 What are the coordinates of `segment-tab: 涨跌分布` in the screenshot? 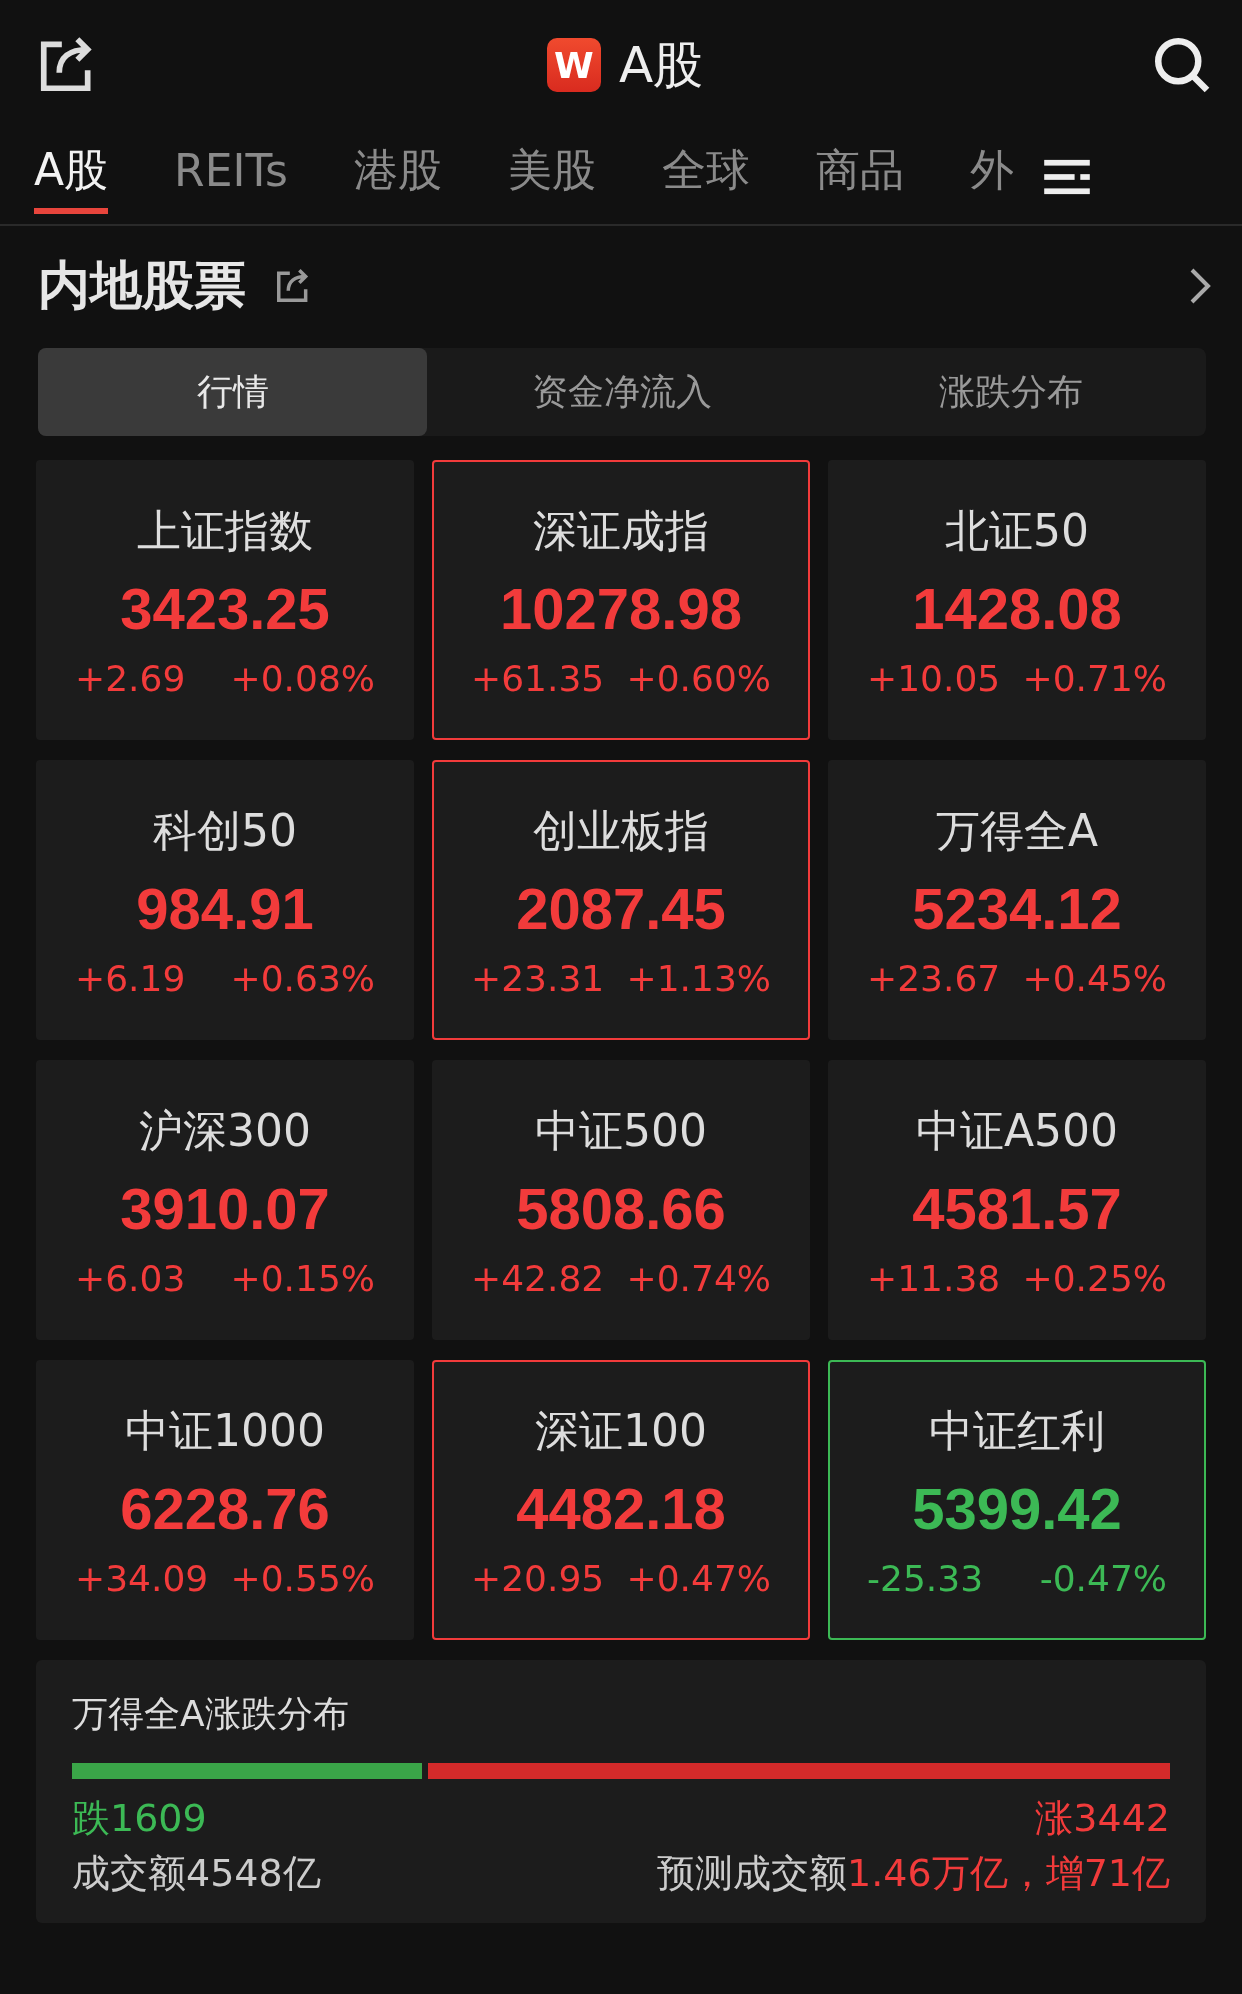 It's located at (1011, 392).